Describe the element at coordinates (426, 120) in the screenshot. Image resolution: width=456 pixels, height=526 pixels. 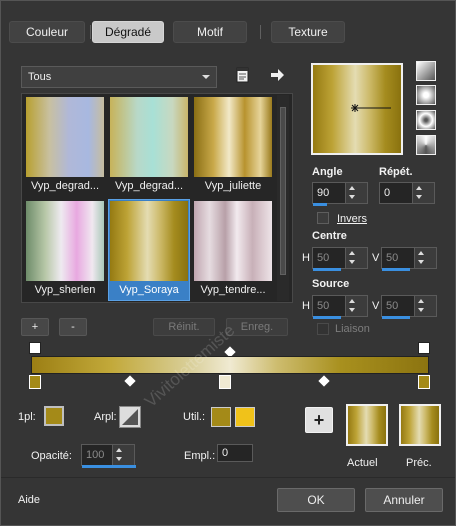
I see `rectangular-style-icon` at that location.